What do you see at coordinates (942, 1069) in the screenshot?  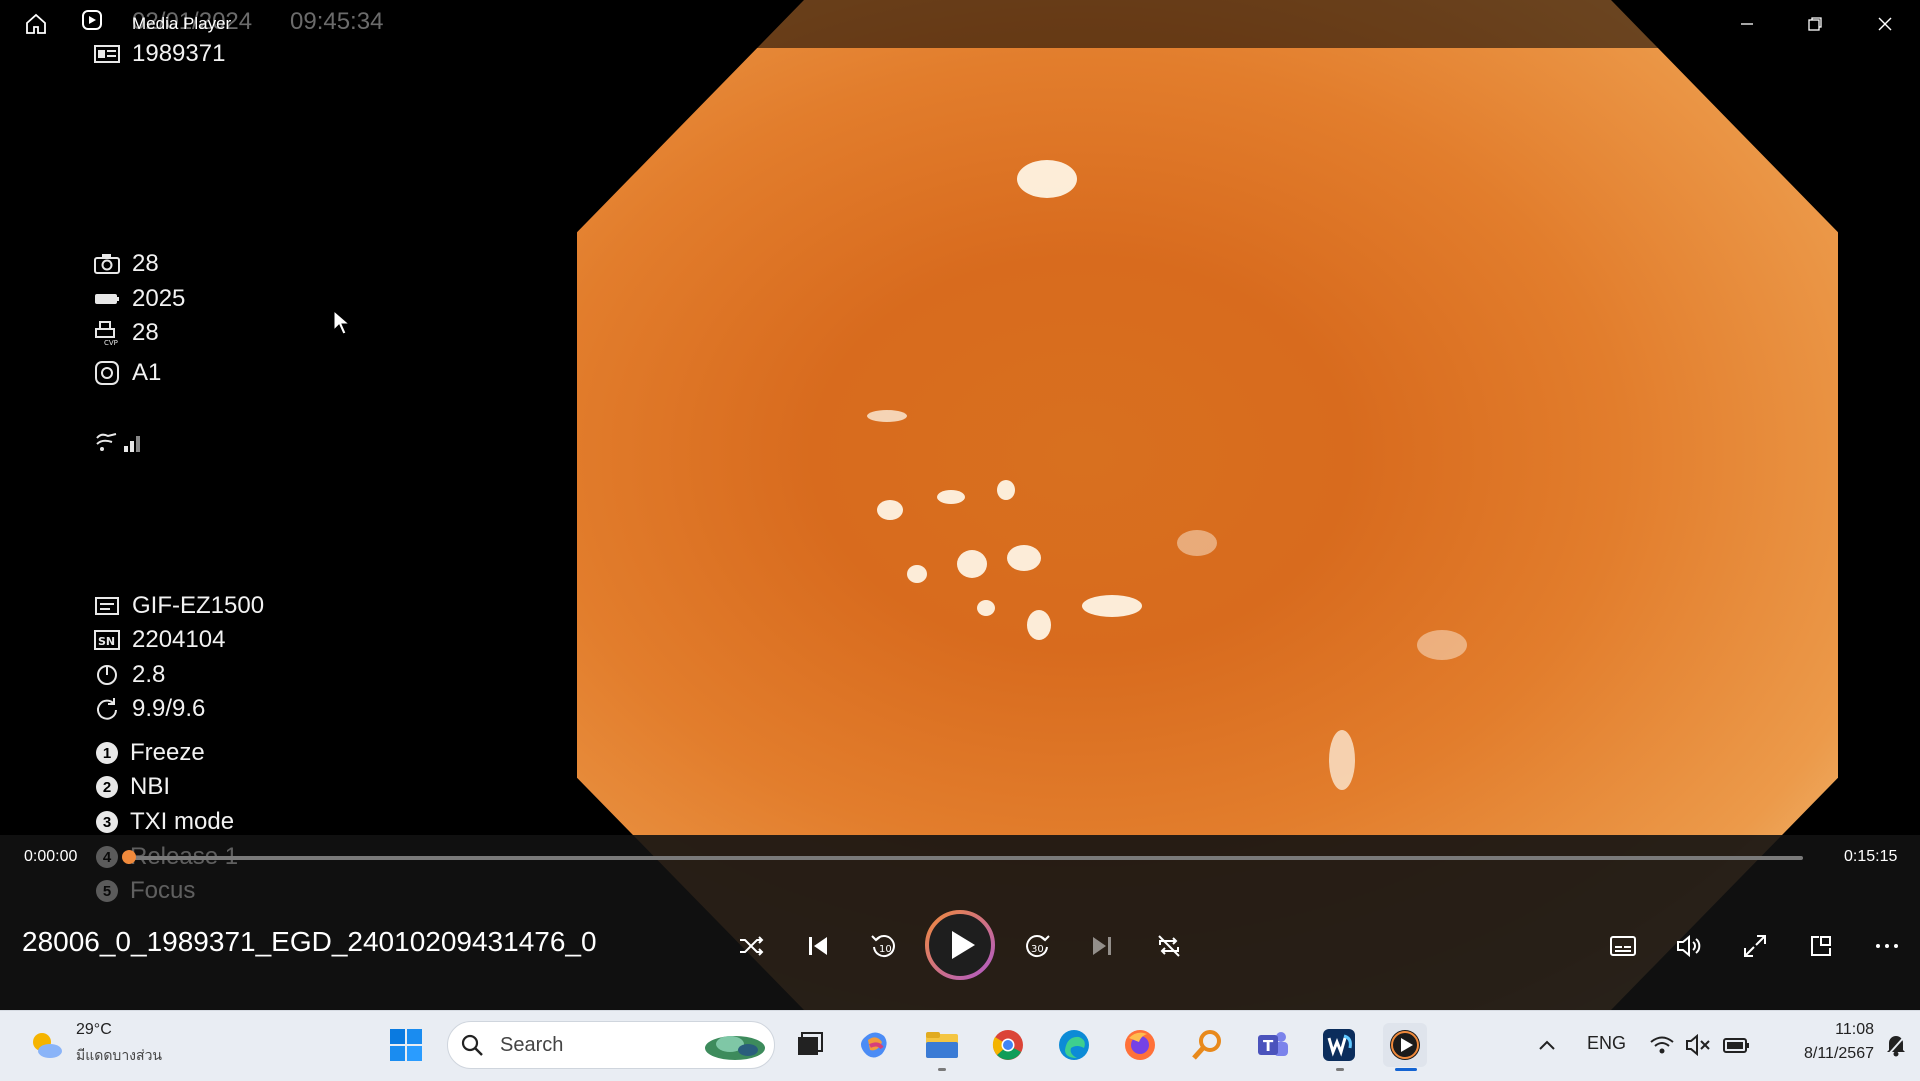 I see `running-app-indicator` at bounding box center [942, 1069].